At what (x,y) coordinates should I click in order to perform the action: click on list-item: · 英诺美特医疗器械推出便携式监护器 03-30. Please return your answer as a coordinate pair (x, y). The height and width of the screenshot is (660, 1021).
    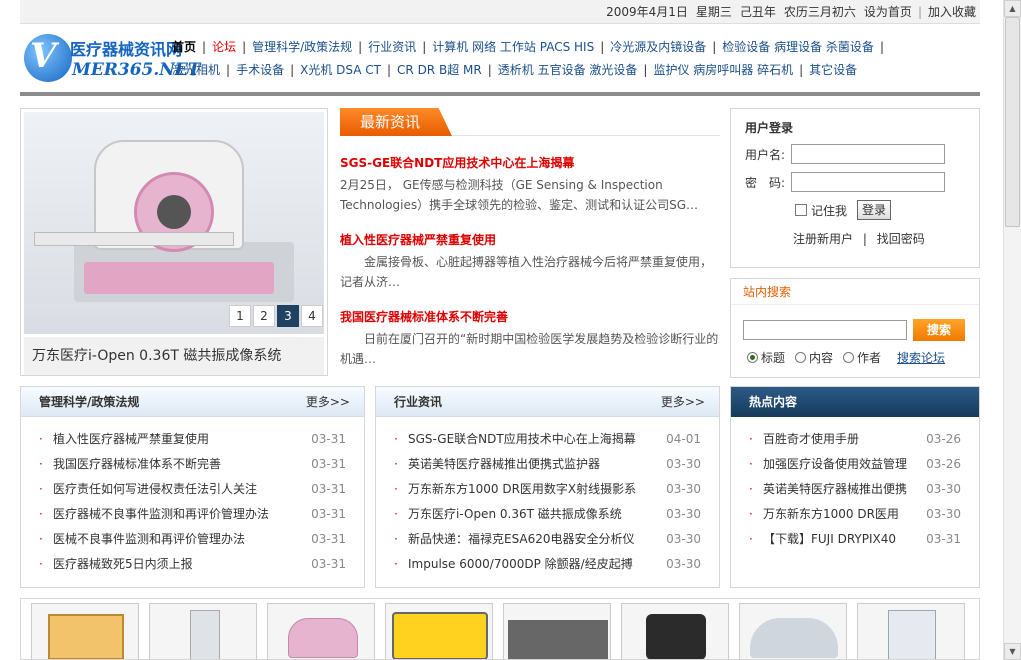
    Looking at the image, I should click on (547, 464).